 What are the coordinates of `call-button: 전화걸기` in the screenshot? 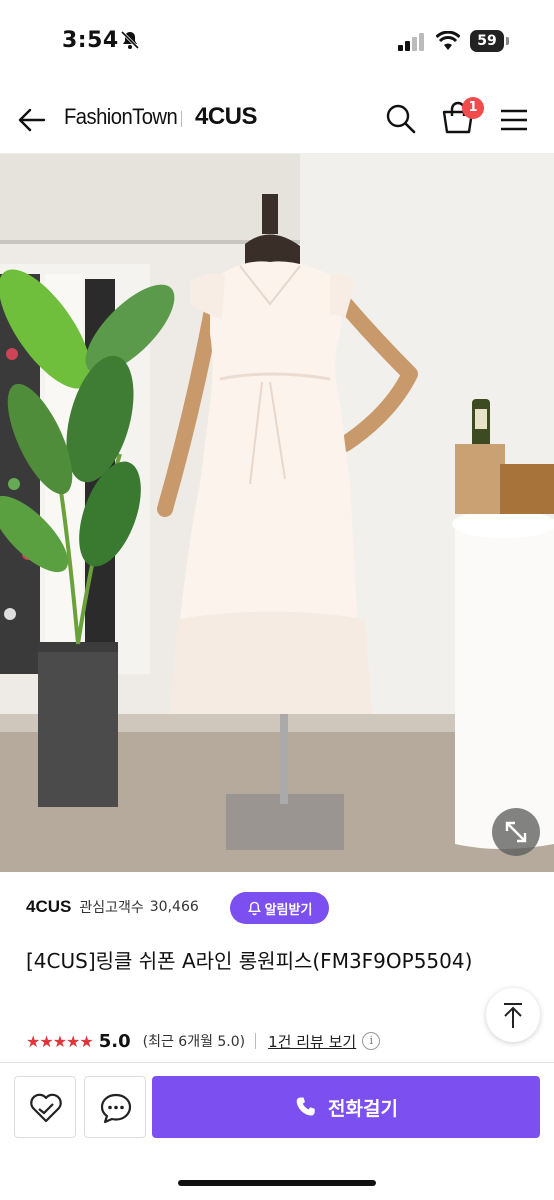 It's located at (346, 1107).